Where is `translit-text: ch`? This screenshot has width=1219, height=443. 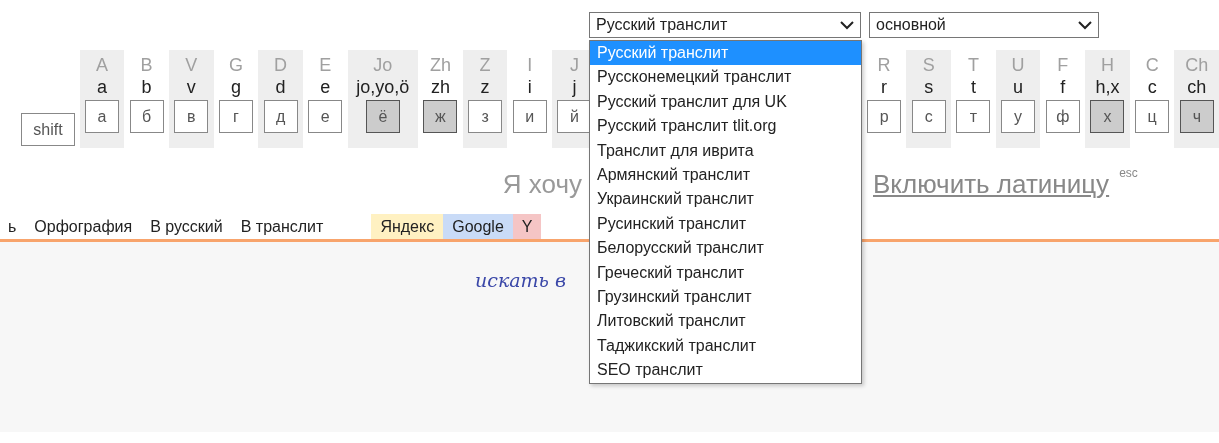 translit-text: ch is located at coordinates (1197, 87).